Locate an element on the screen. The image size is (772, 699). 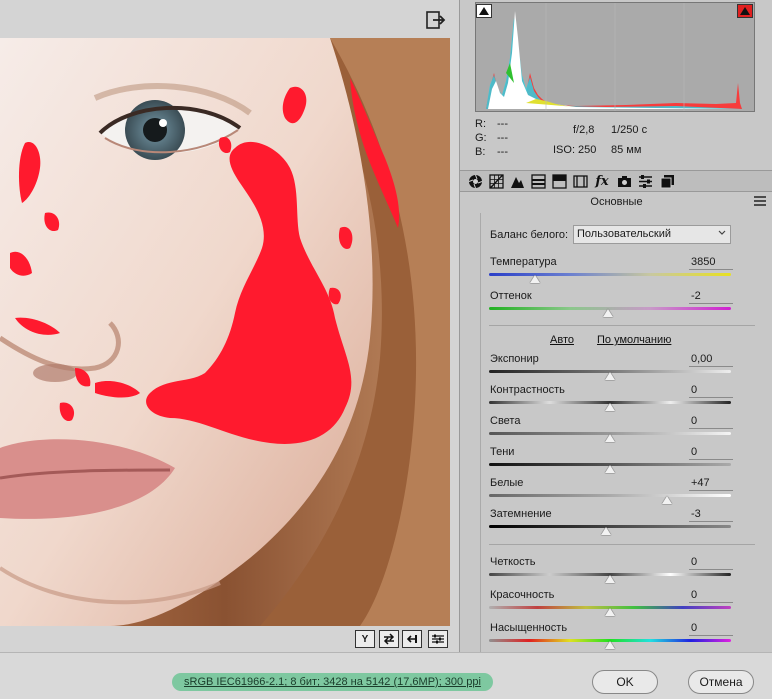
tab-presets is located at coordinates (645, 181).